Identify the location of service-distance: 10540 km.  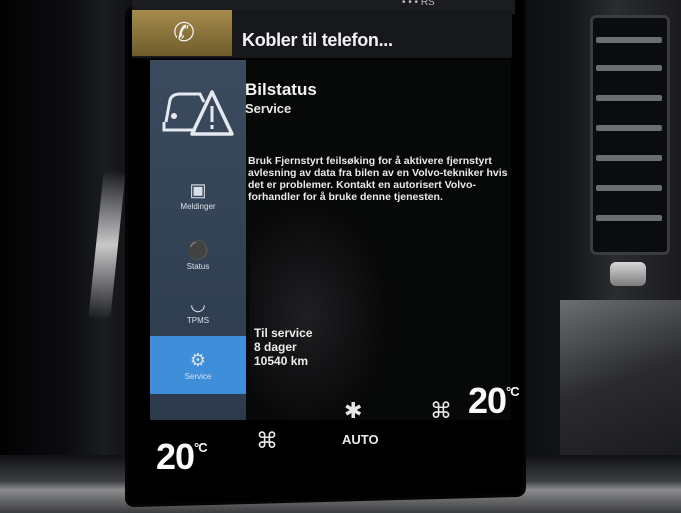
(281, 361).